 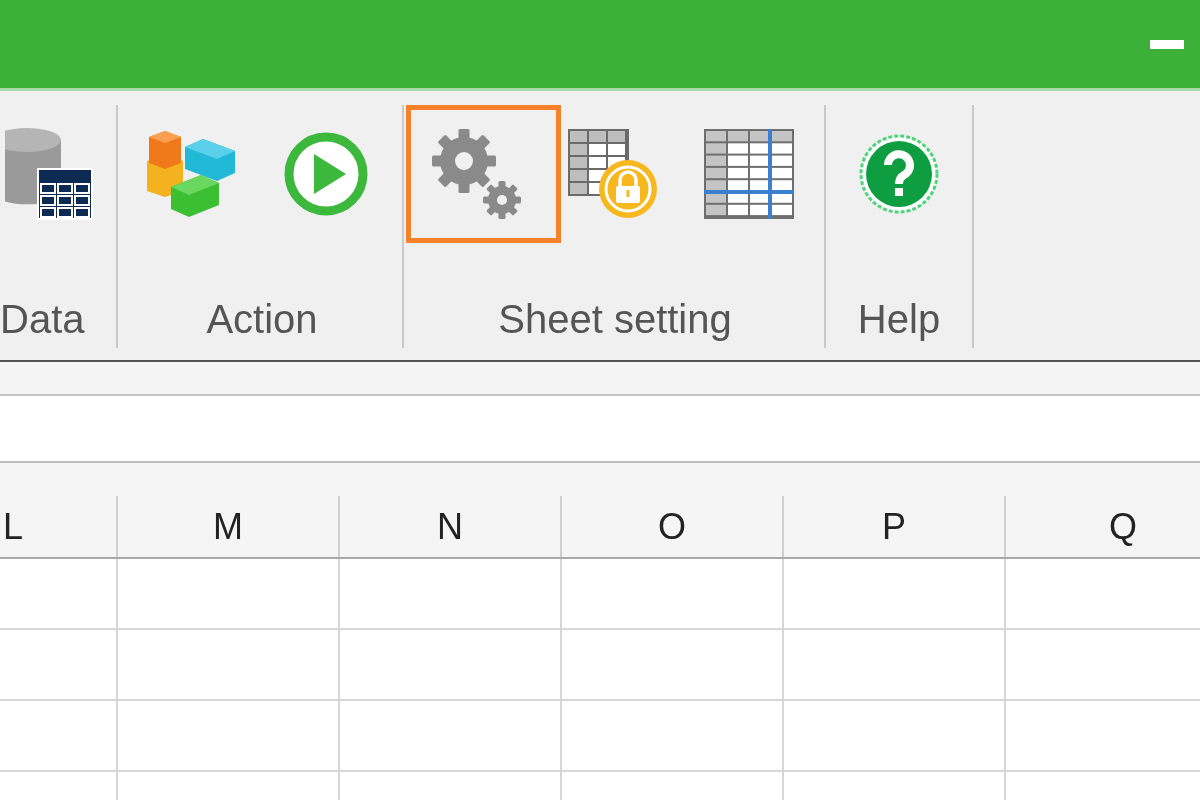 What do you see at coordinates (1167, 44) in the screenshot?
I see `minimize-icon` at bounding box center [1167, 44].